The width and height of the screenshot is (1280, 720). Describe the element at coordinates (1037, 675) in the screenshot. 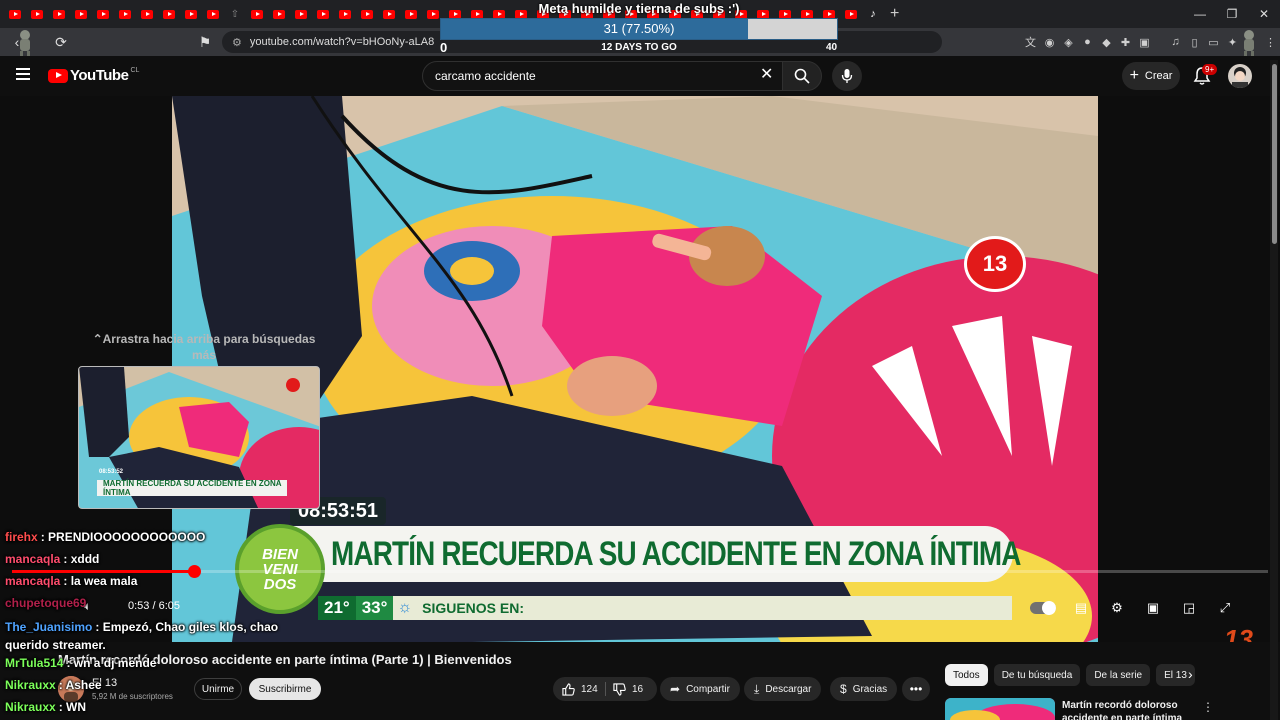

I see `filter-chip: De tu búsqueda` at that location.